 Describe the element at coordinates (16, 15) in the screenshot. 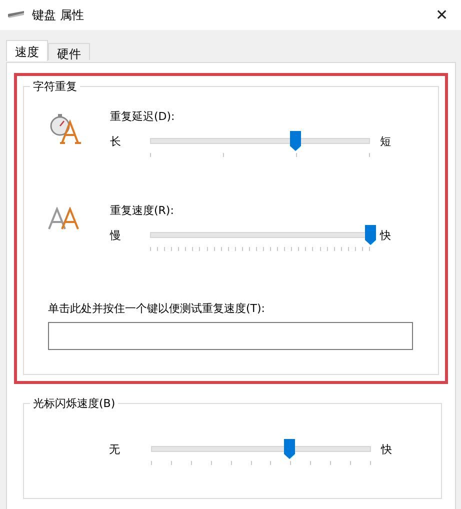

I see `keyboard-icon` at that location.